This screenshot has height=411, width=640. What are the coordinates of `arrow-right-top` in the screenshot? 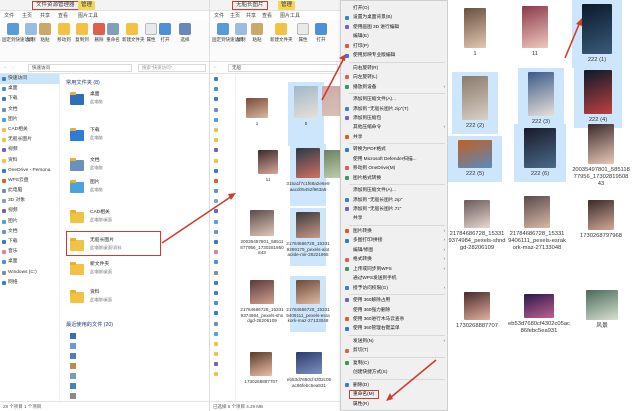 It's located at (572, 40).